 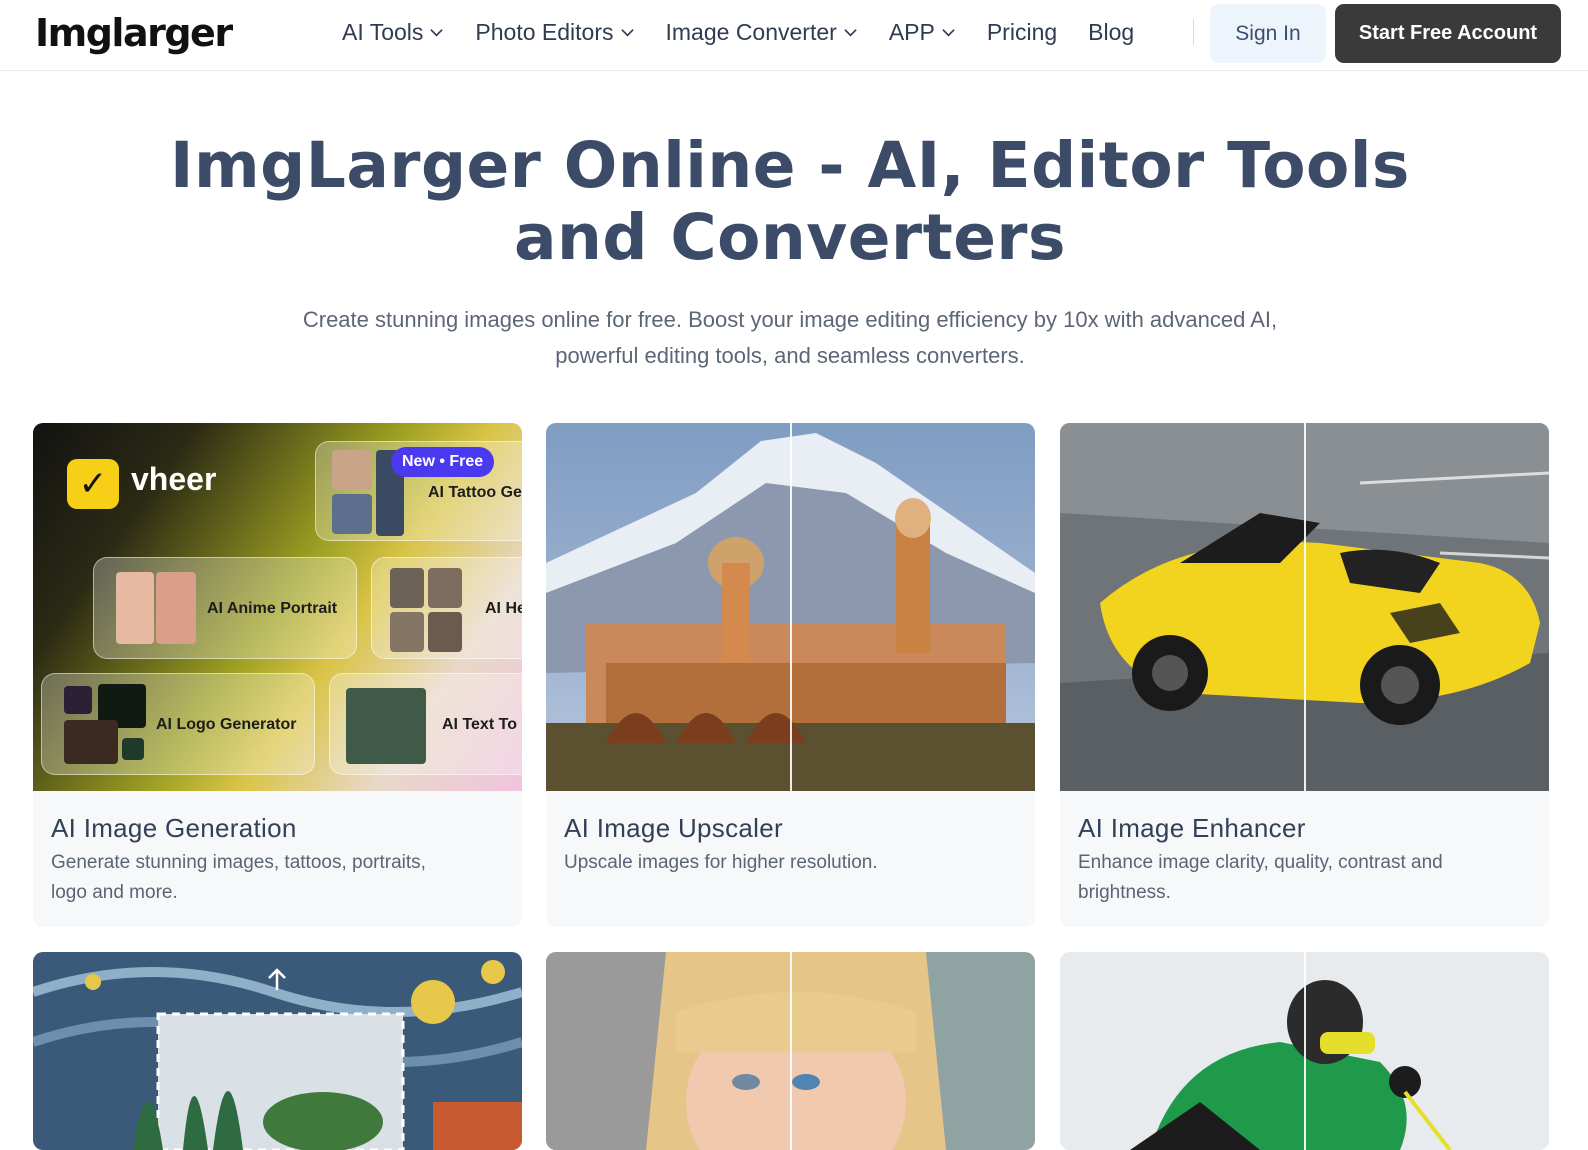 What do you see at coordinates (114, 892) in the screenshot?
I see `card-description-line-2: logo and more.` at bounding box center [114, 892].